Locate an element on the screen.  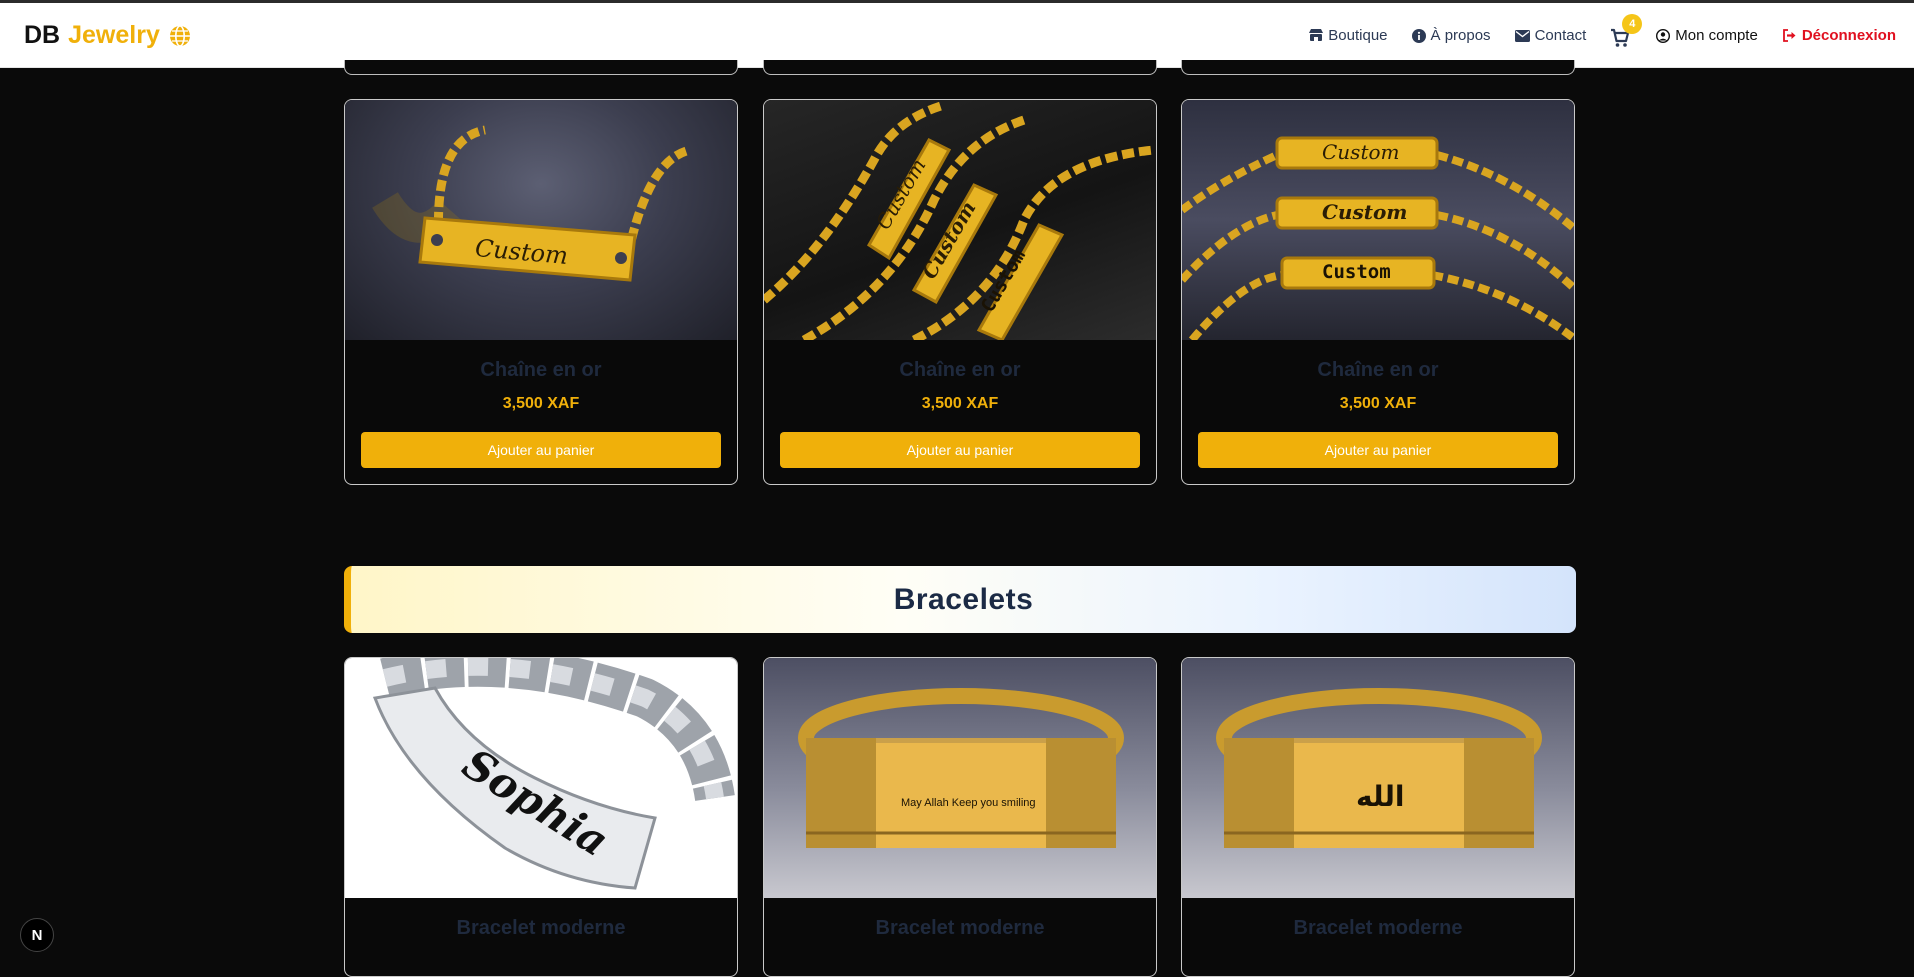
engraving-text: May Allah Keep you smiling is located at coordinates (968, 803).